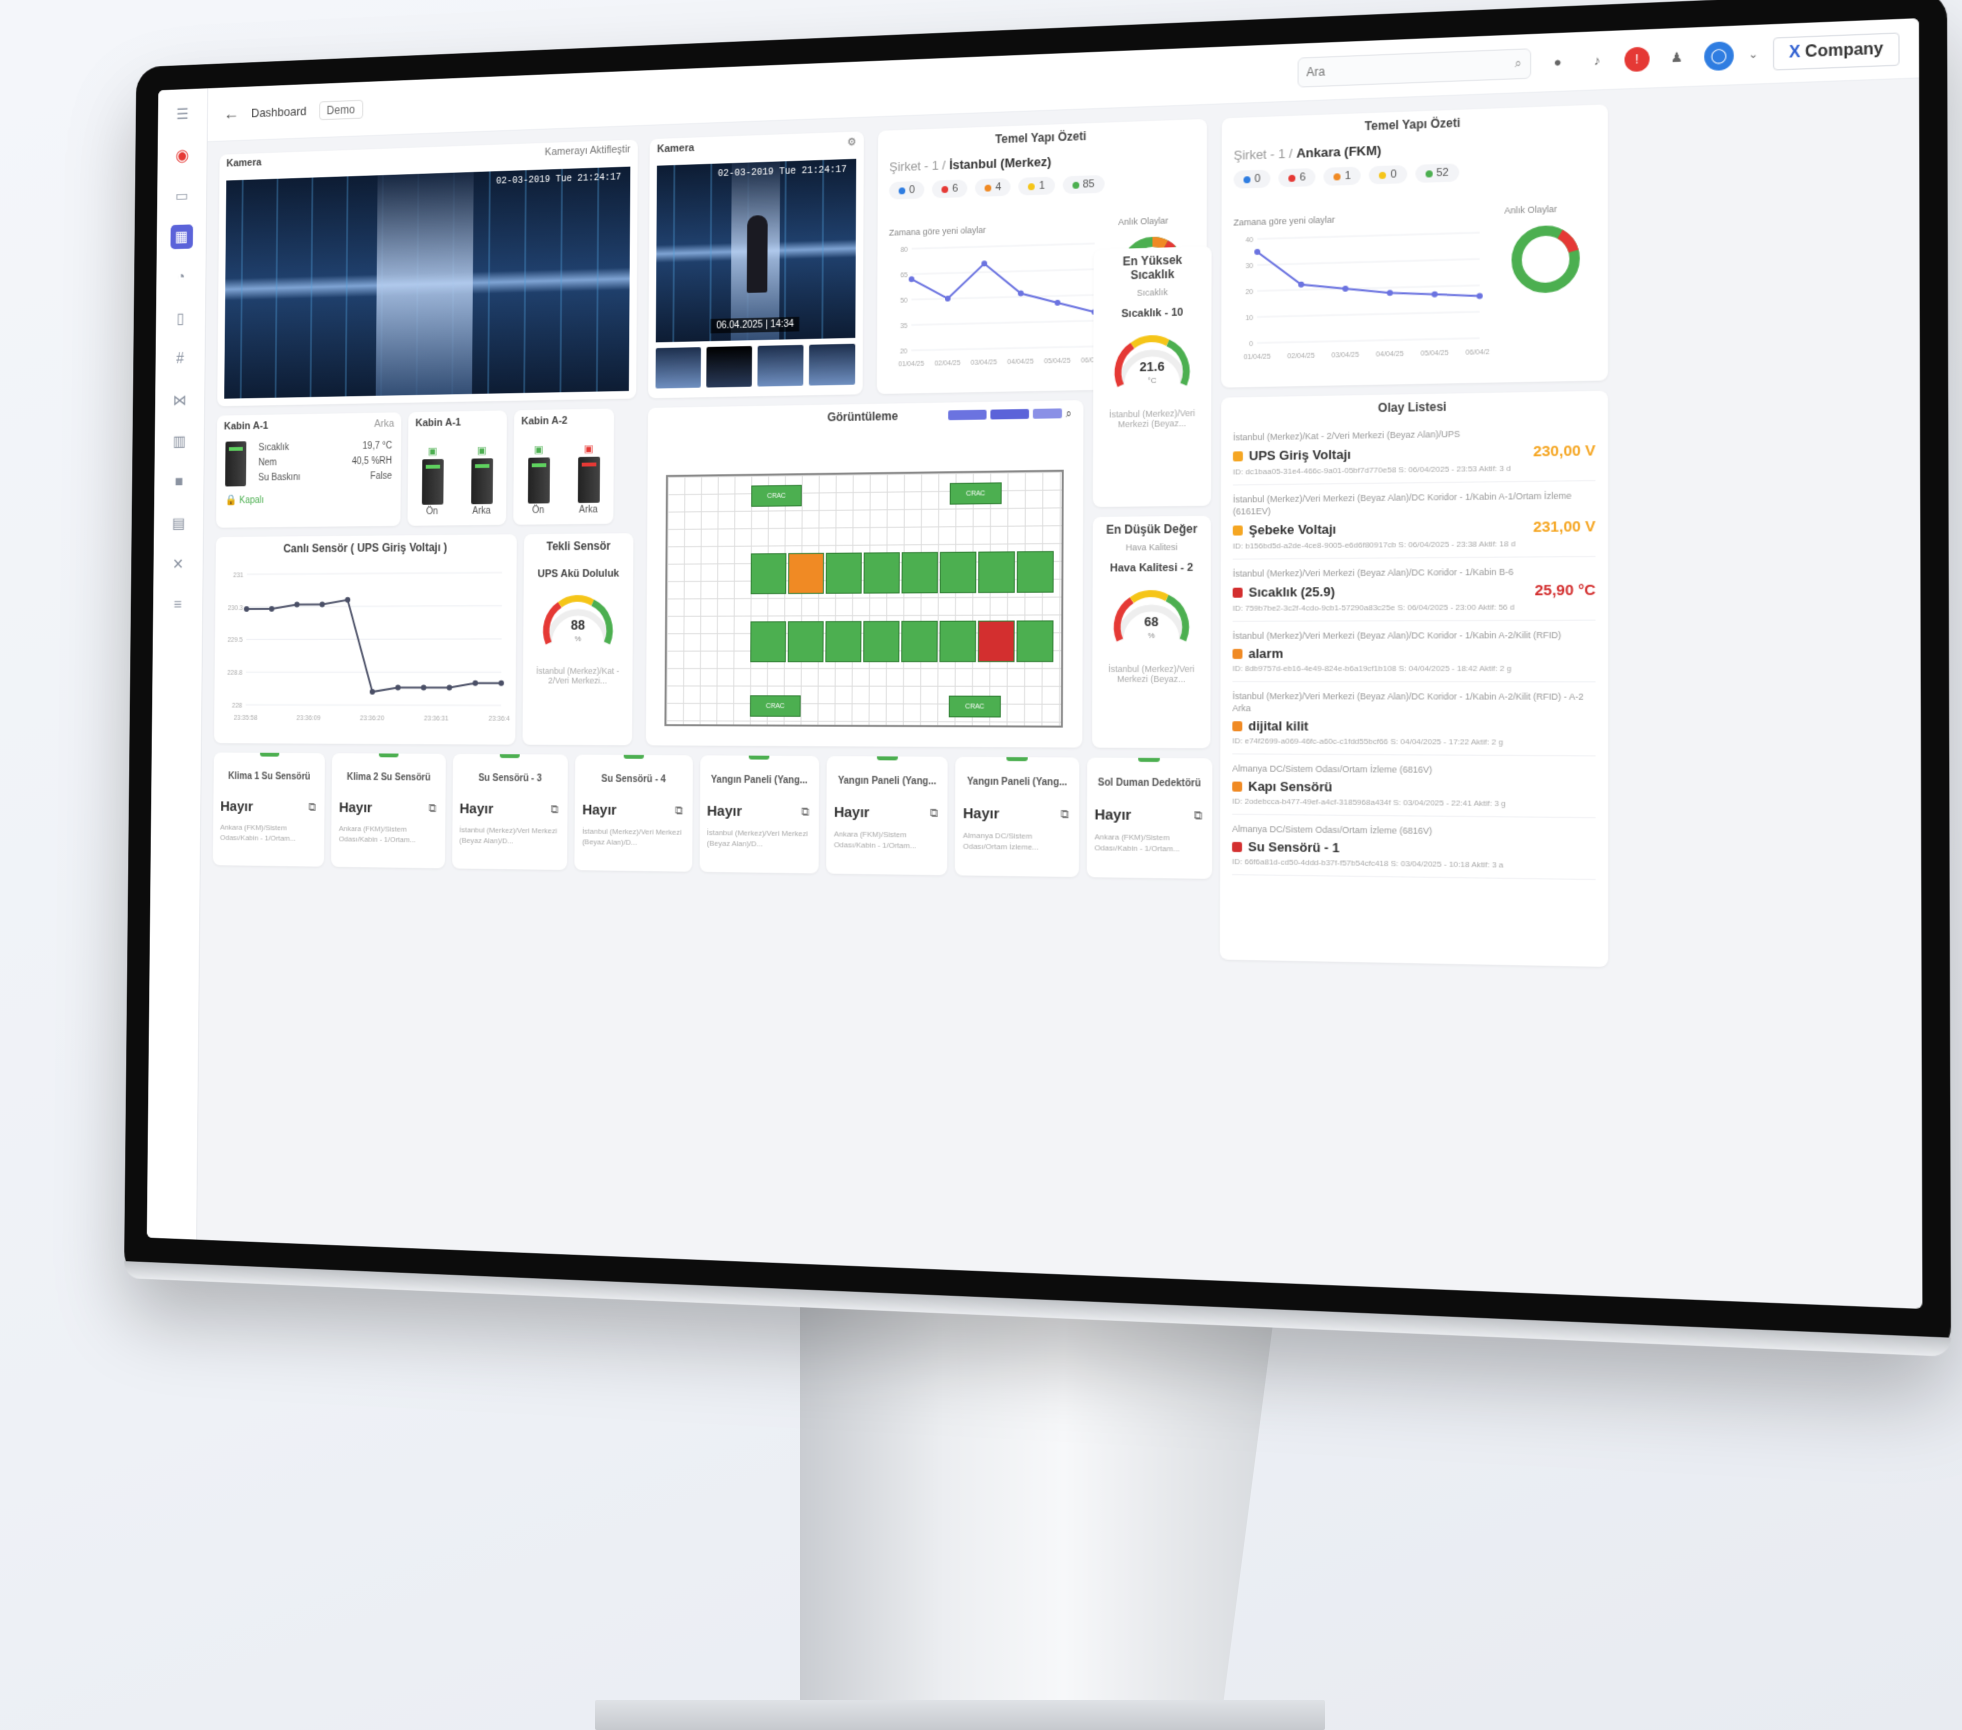 Image resolution: width=1962 pixels, height=1730 pixels. What do you see at coordinates (1436, 173) in the screenshot?
I see `status-pill: 52` at bounding box center [1436, 173].